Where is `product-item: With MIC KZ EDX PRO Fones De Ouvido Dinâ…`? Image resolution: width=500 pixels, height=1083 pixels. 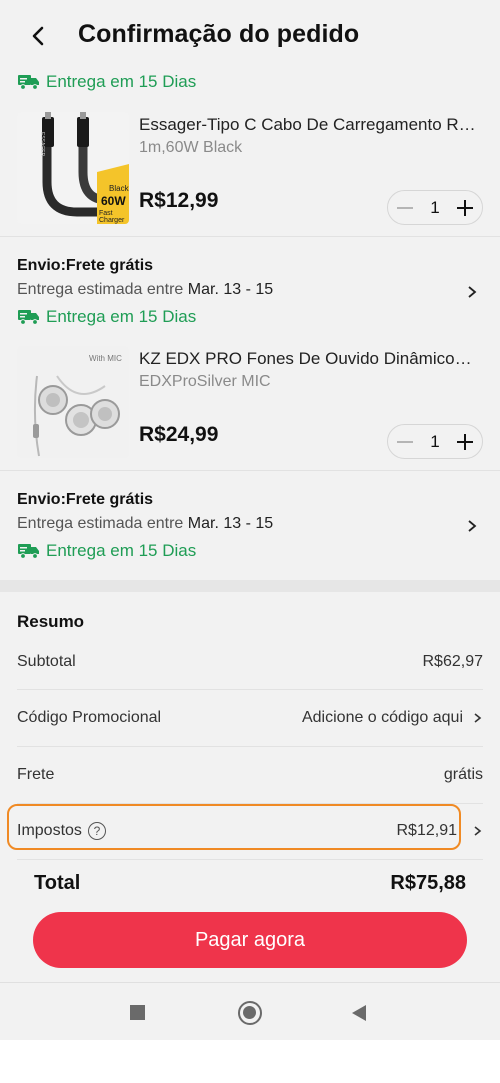 product-item: With MIC KZ EDX PRO Fones De Ouvido Dinâ… is located at coordinates (250, 408).